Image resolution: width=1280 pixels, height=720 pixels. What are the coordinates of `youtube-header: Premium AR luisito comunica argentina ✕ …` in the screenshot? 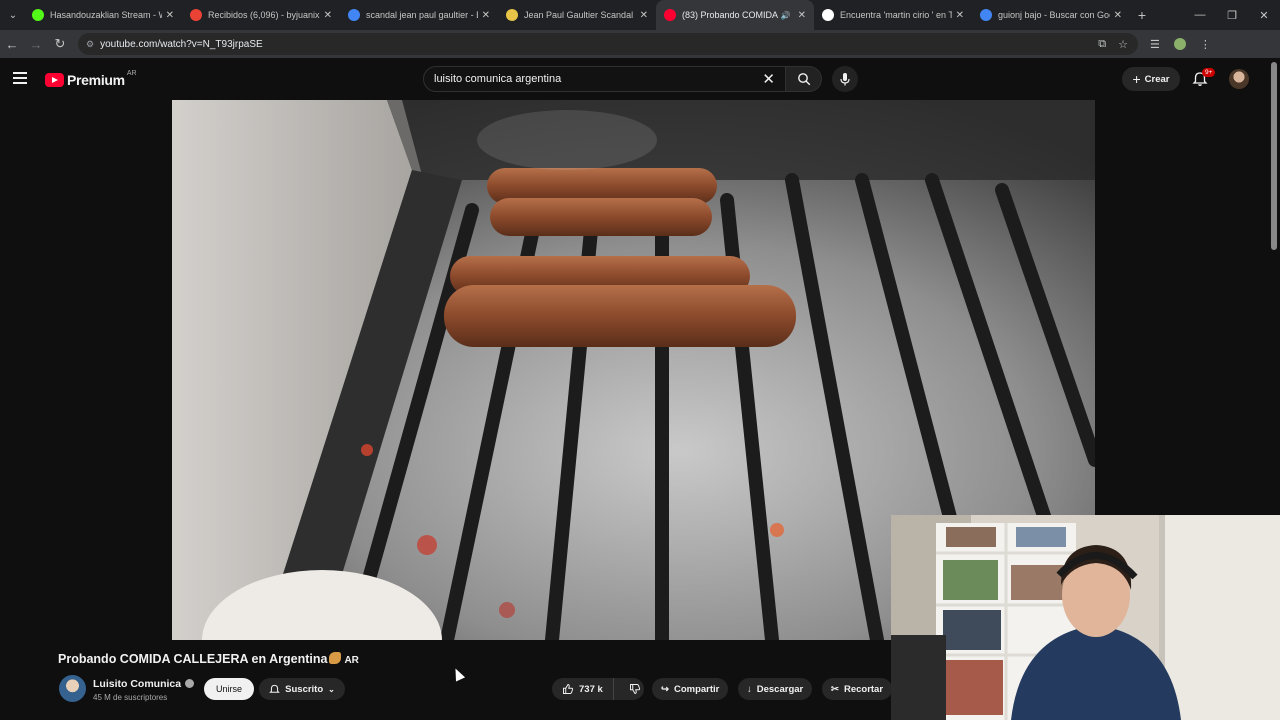 It's located at (640, 79).